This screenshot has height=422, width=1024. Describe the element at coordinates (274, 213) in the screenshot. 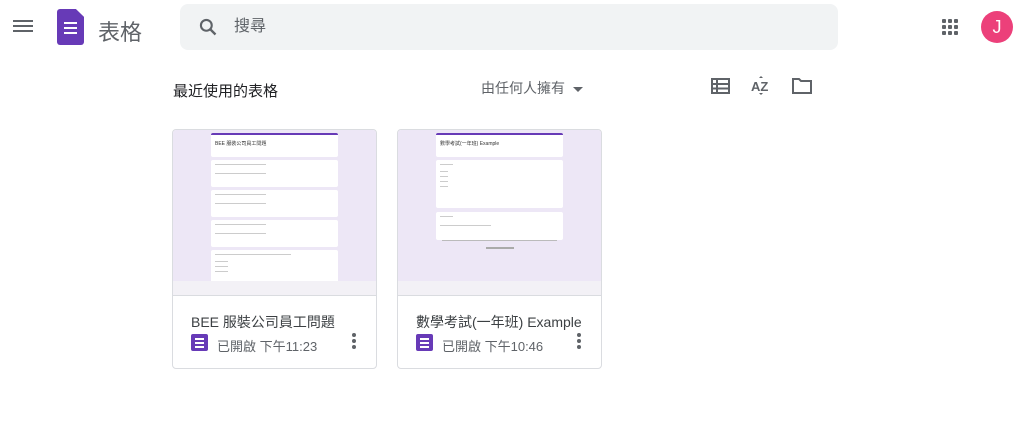

I see `form-thumbnail: BEE 服裝公司員工問題` at that location.